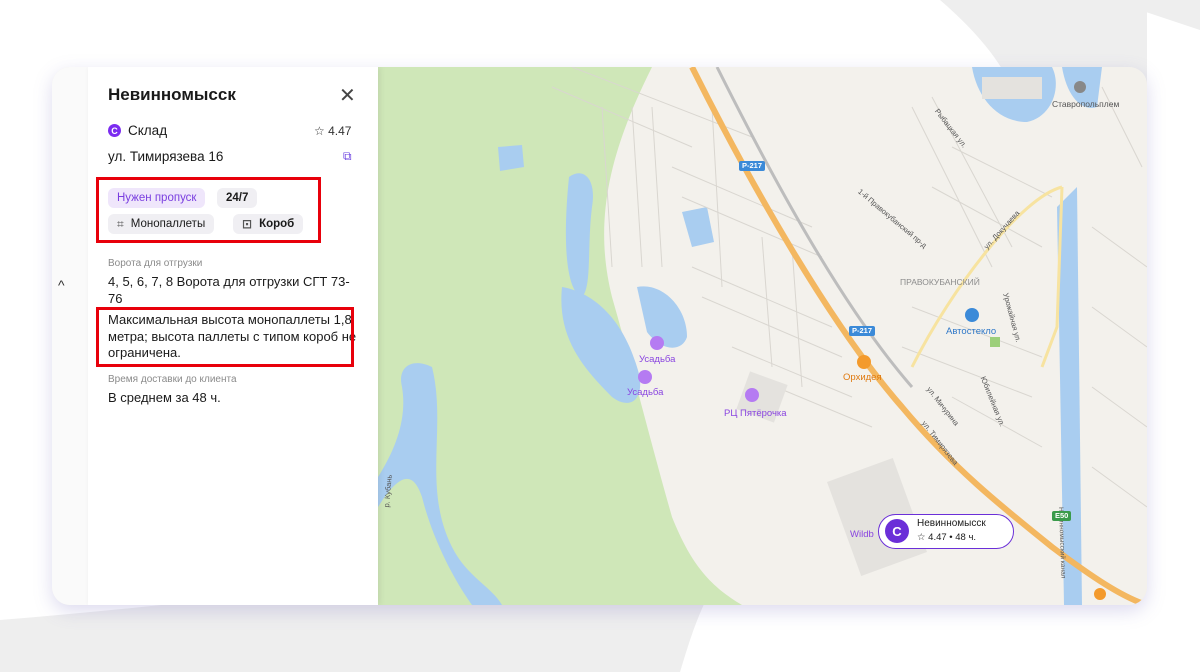  Describe the element at coordinates (347, 156) in the screenshot. I see `copy-icon: ⧉` at that location.